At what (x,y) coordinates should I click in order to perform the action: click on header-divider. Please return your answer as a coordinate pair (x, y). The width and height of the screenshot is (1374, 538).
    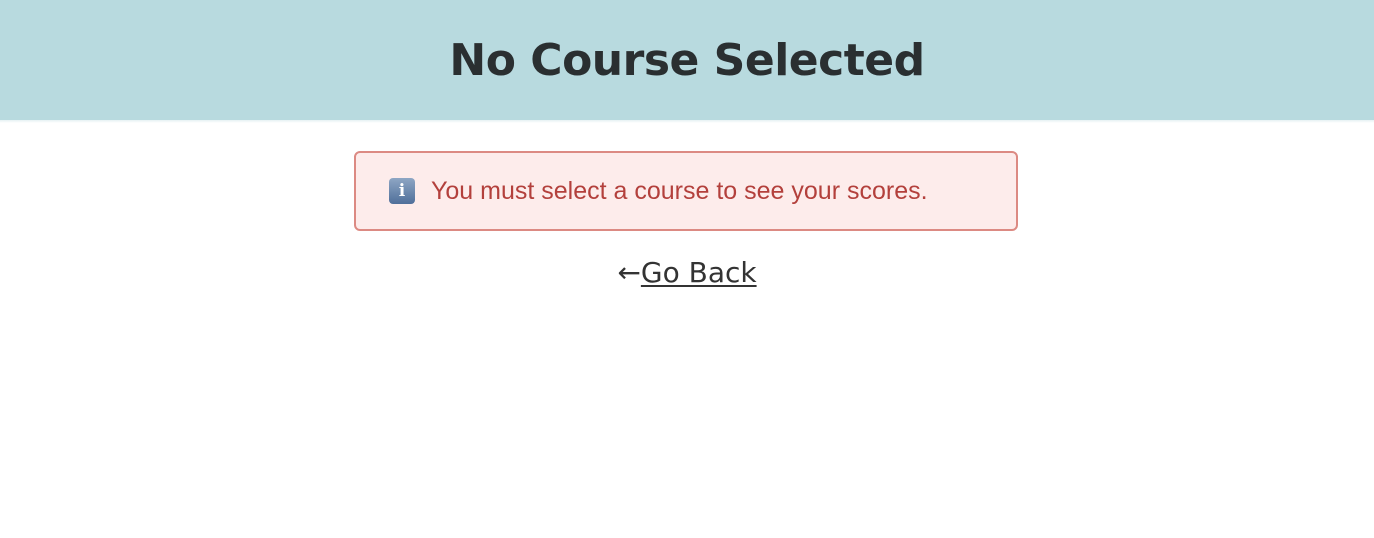
    Looking at the image, I should click on (687, 121).